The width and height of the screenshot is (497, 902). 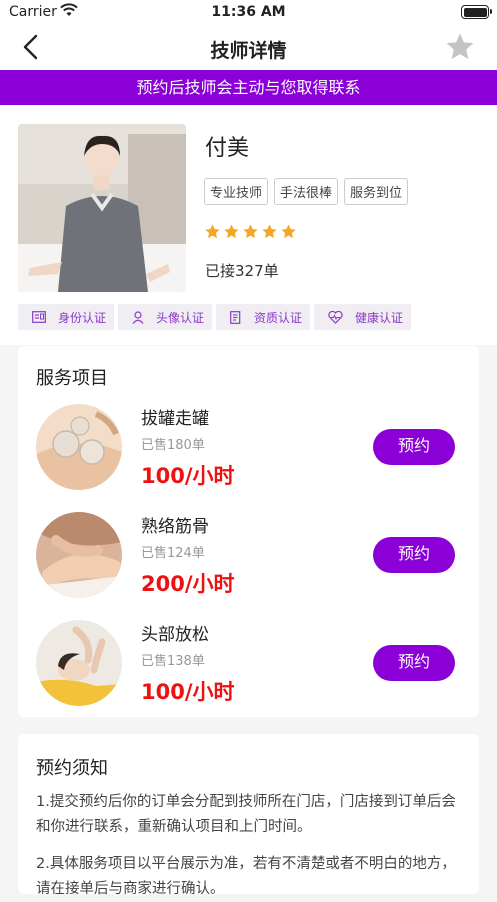 I want to click on cert-badge-health: 健康认证, so click(x=363, y=317).